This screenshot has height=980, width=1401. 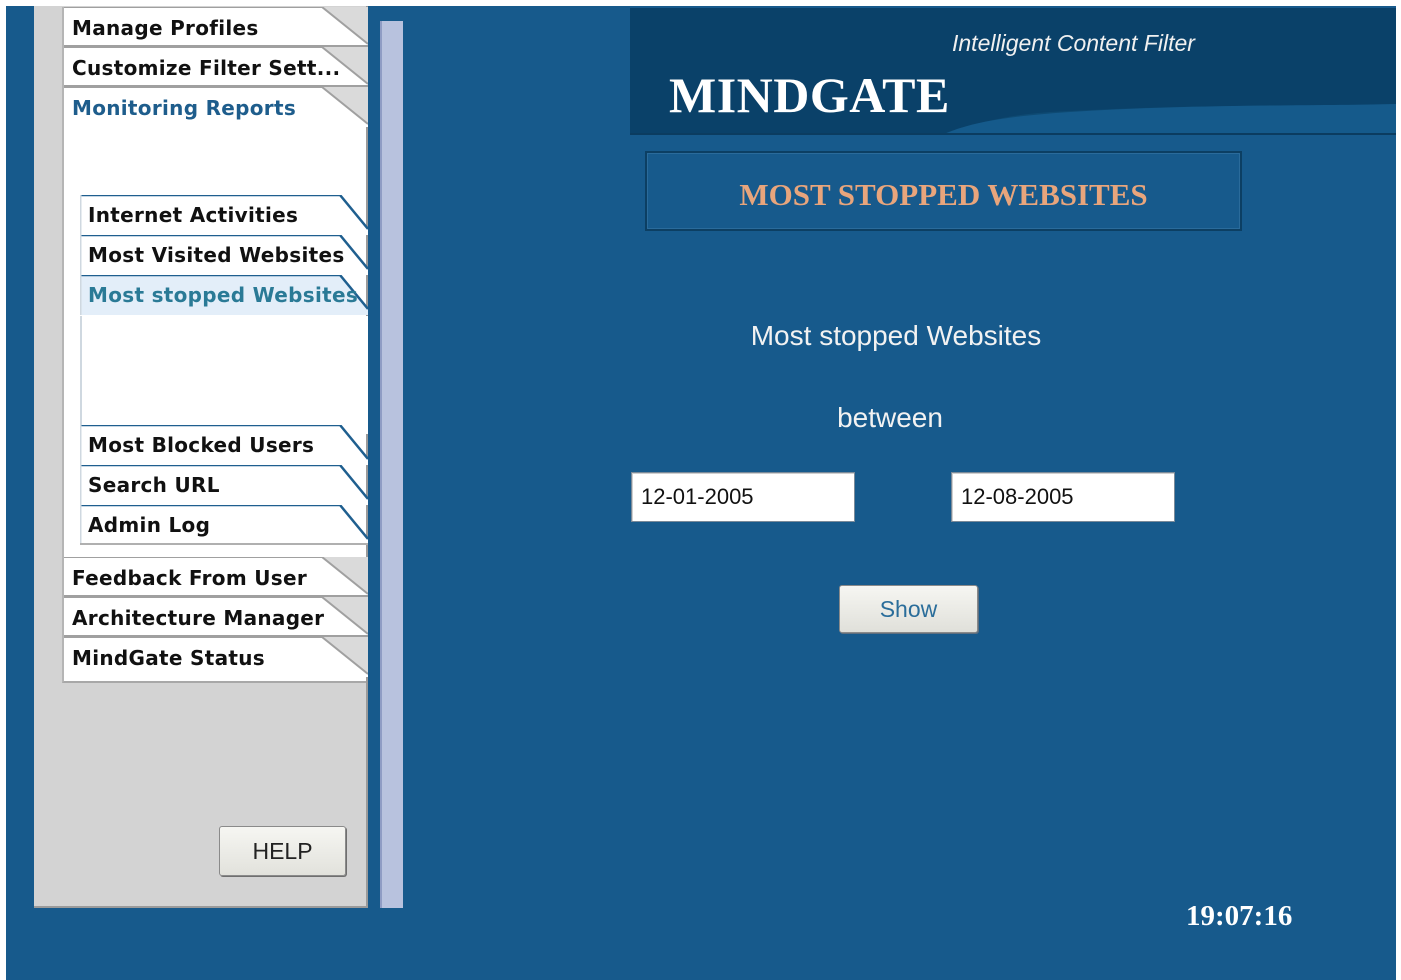 What do you see at coordinates (809, 95) in the screenshot?
I see `brand-logo: MINDGATE` at bounding box center [809, 95].